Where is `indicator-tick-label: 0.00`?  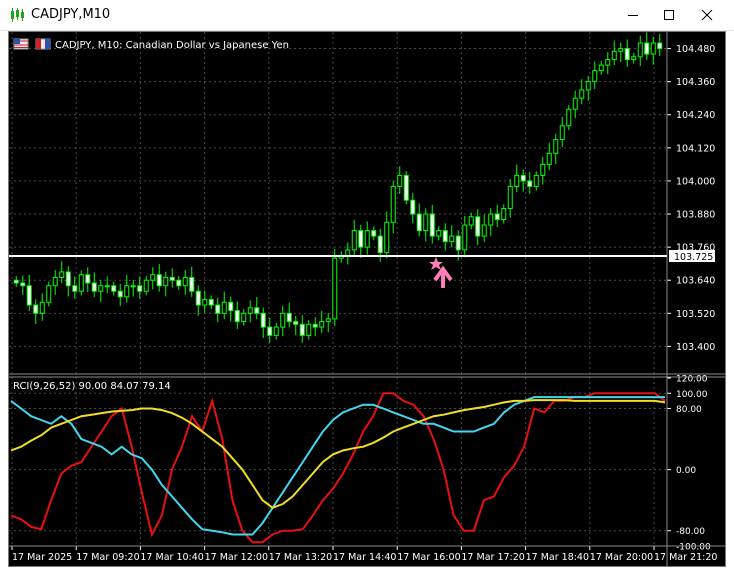
indicator-tick-label: 0.00 is located at coordinates (686, 471).